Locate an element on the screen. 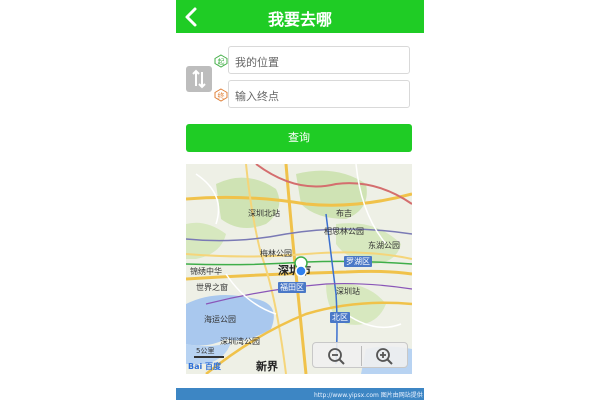 This screenshot has width=600, height=400. title-bar: 我要去哪 is located at coordinates (300, 16).